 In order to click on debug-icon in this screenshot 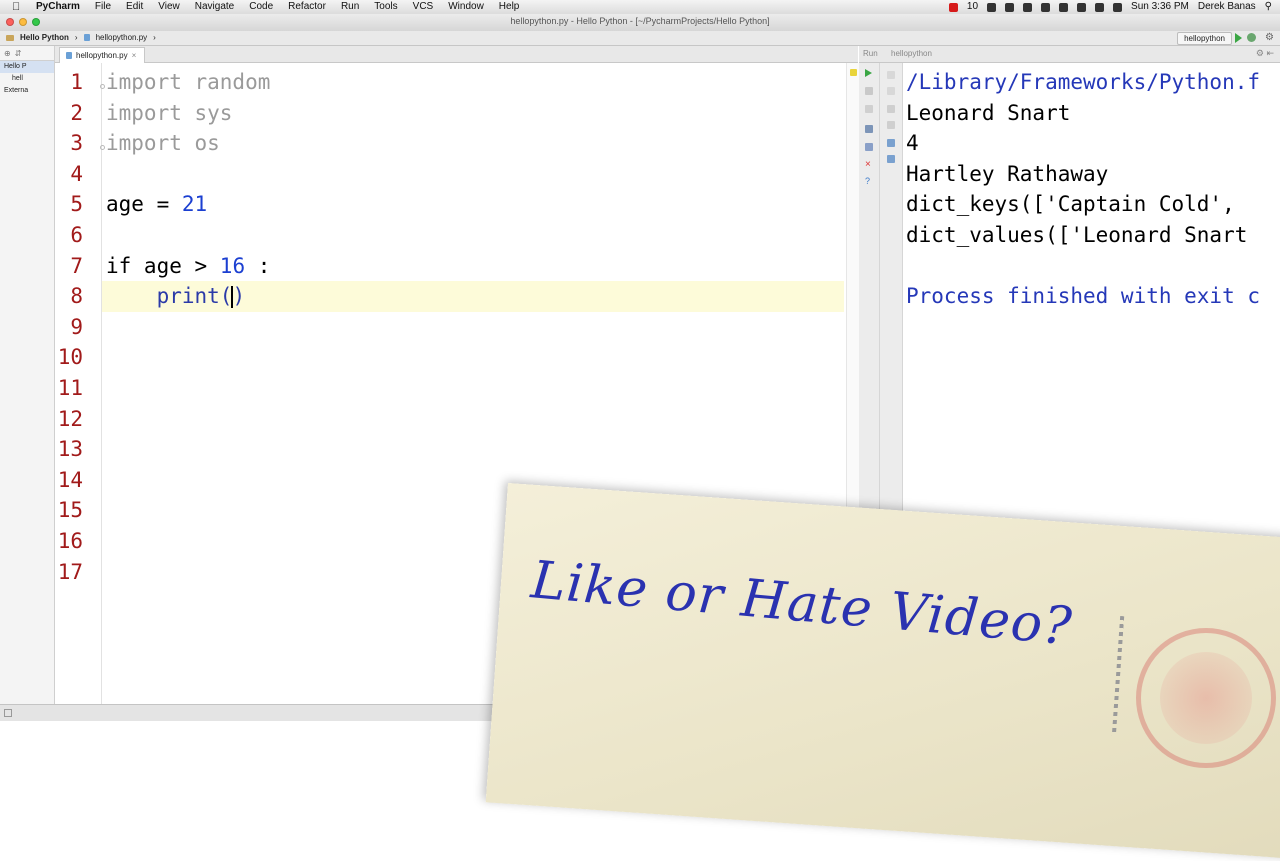, I will do `click(1251, 37)`.